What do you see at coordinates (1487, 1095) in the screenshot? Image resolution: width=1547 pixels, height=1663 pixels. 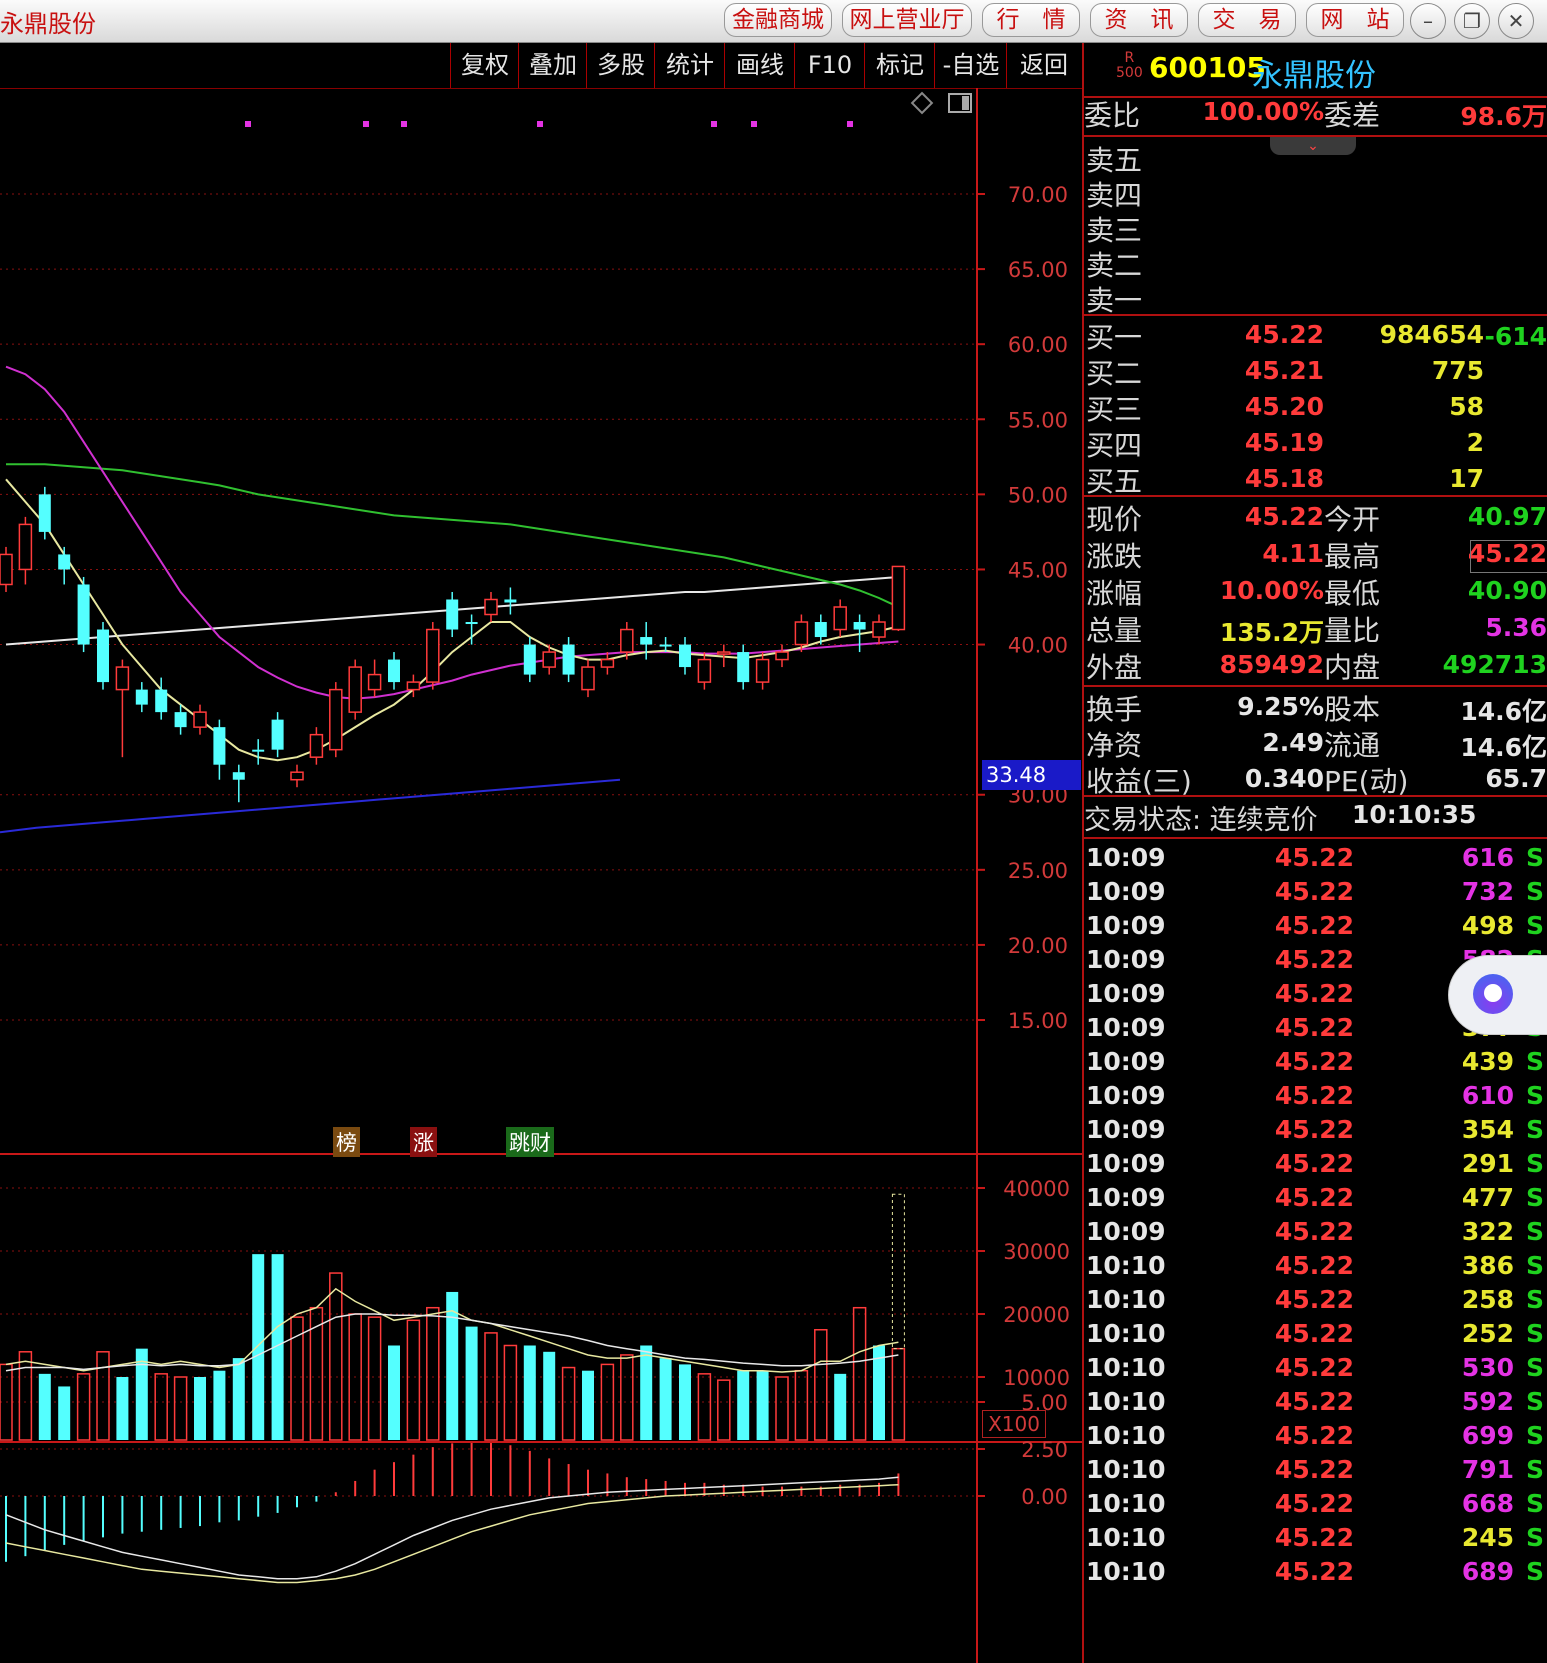 I see `tick-volume: 610` at bounding box center [1487, 1095].